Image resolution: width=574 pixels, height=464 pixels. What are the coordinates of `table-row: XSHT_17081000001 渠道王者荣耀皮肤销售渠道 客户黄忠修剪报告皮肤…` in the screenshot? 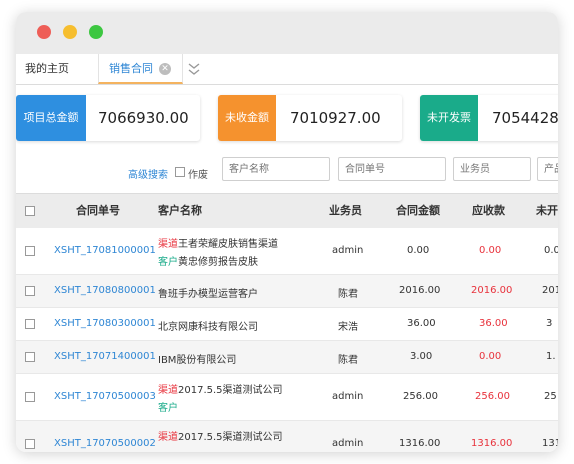 It's located at (287, 251).